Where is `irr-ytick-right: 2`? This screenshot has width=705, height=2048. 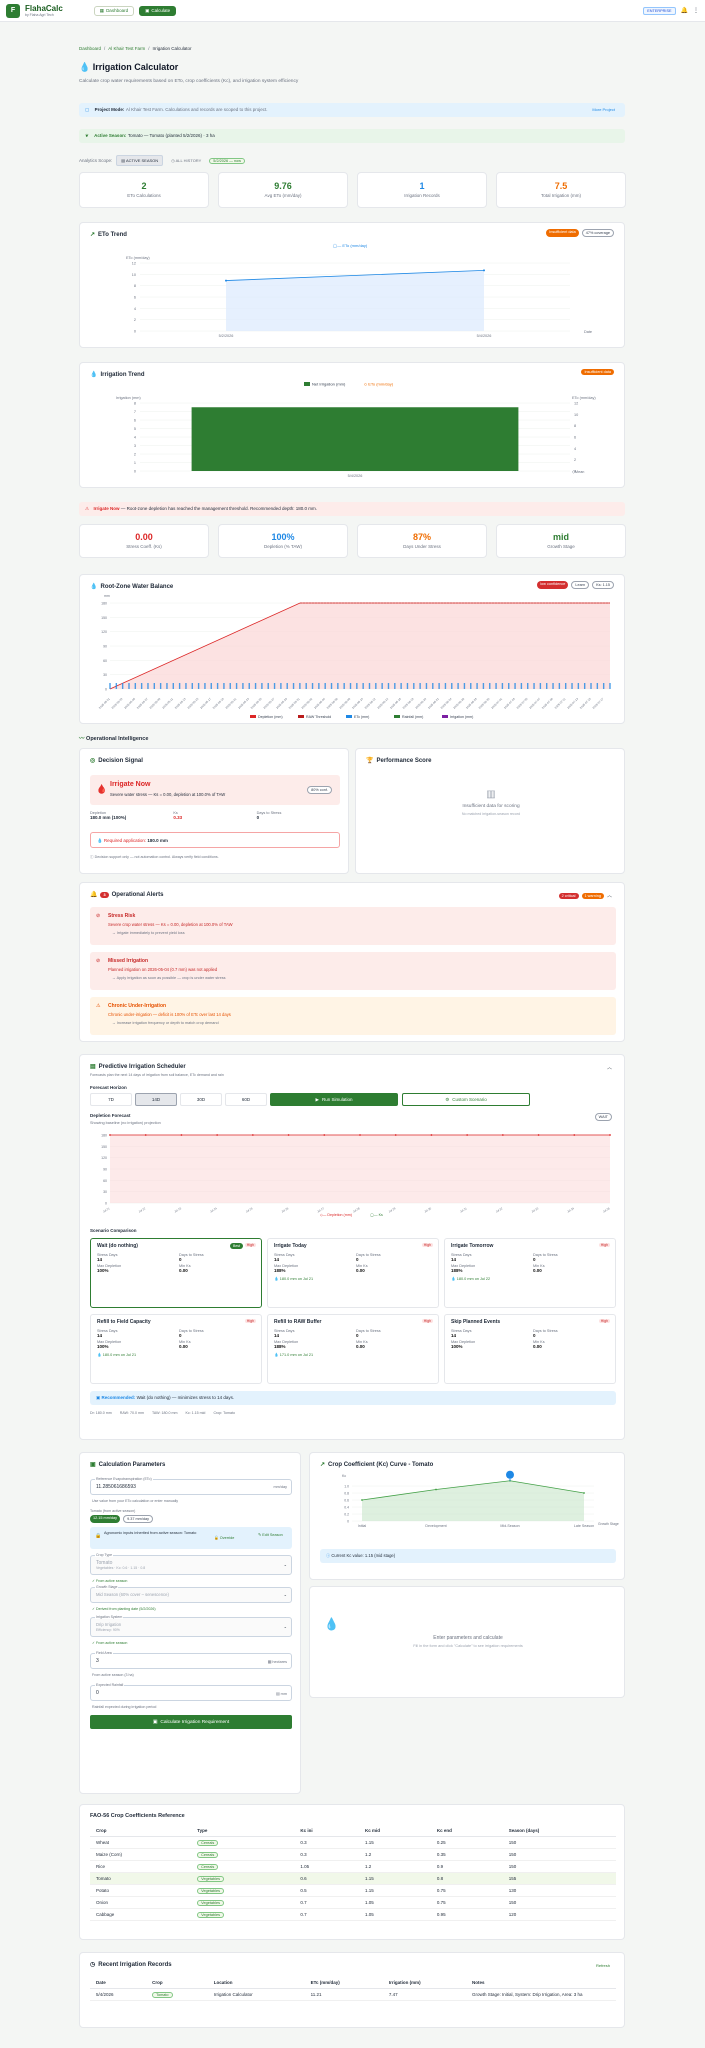 irr-ytick-right: 2 is located at coordinates (575, 460).